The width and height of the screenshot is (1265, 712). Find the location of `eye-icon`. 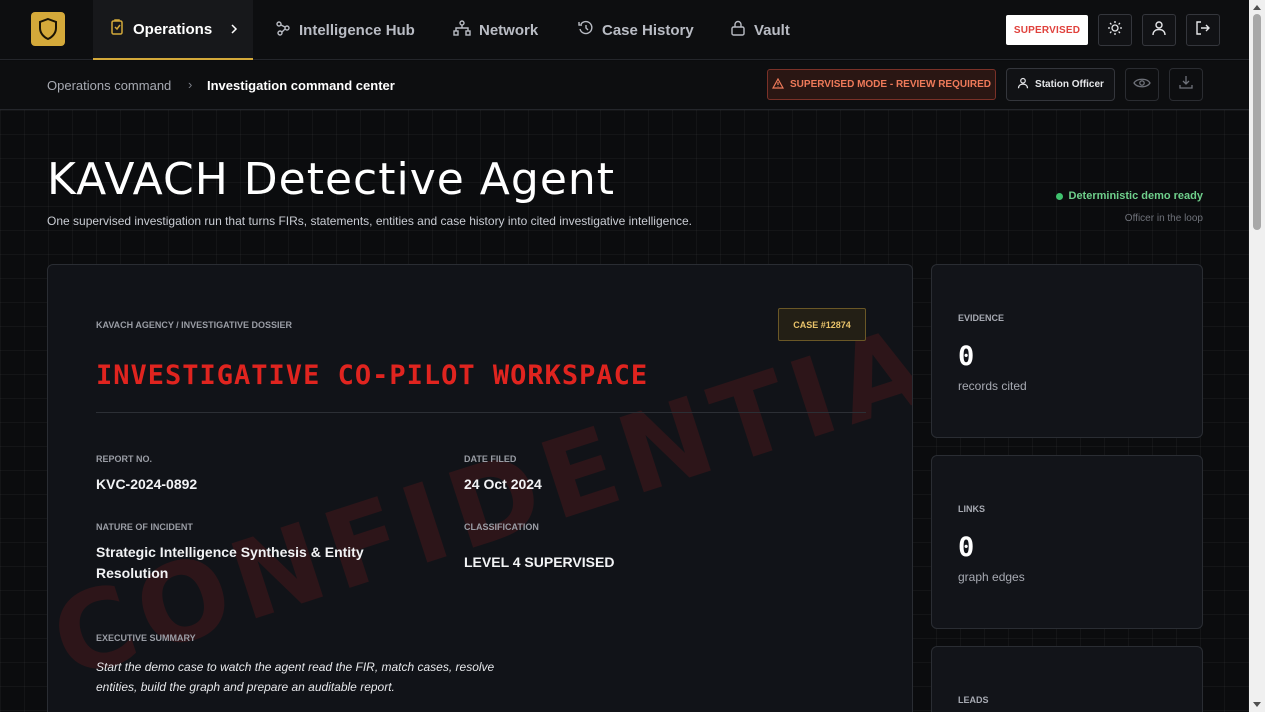

eye-icon is located at coordinates (1142, 85).